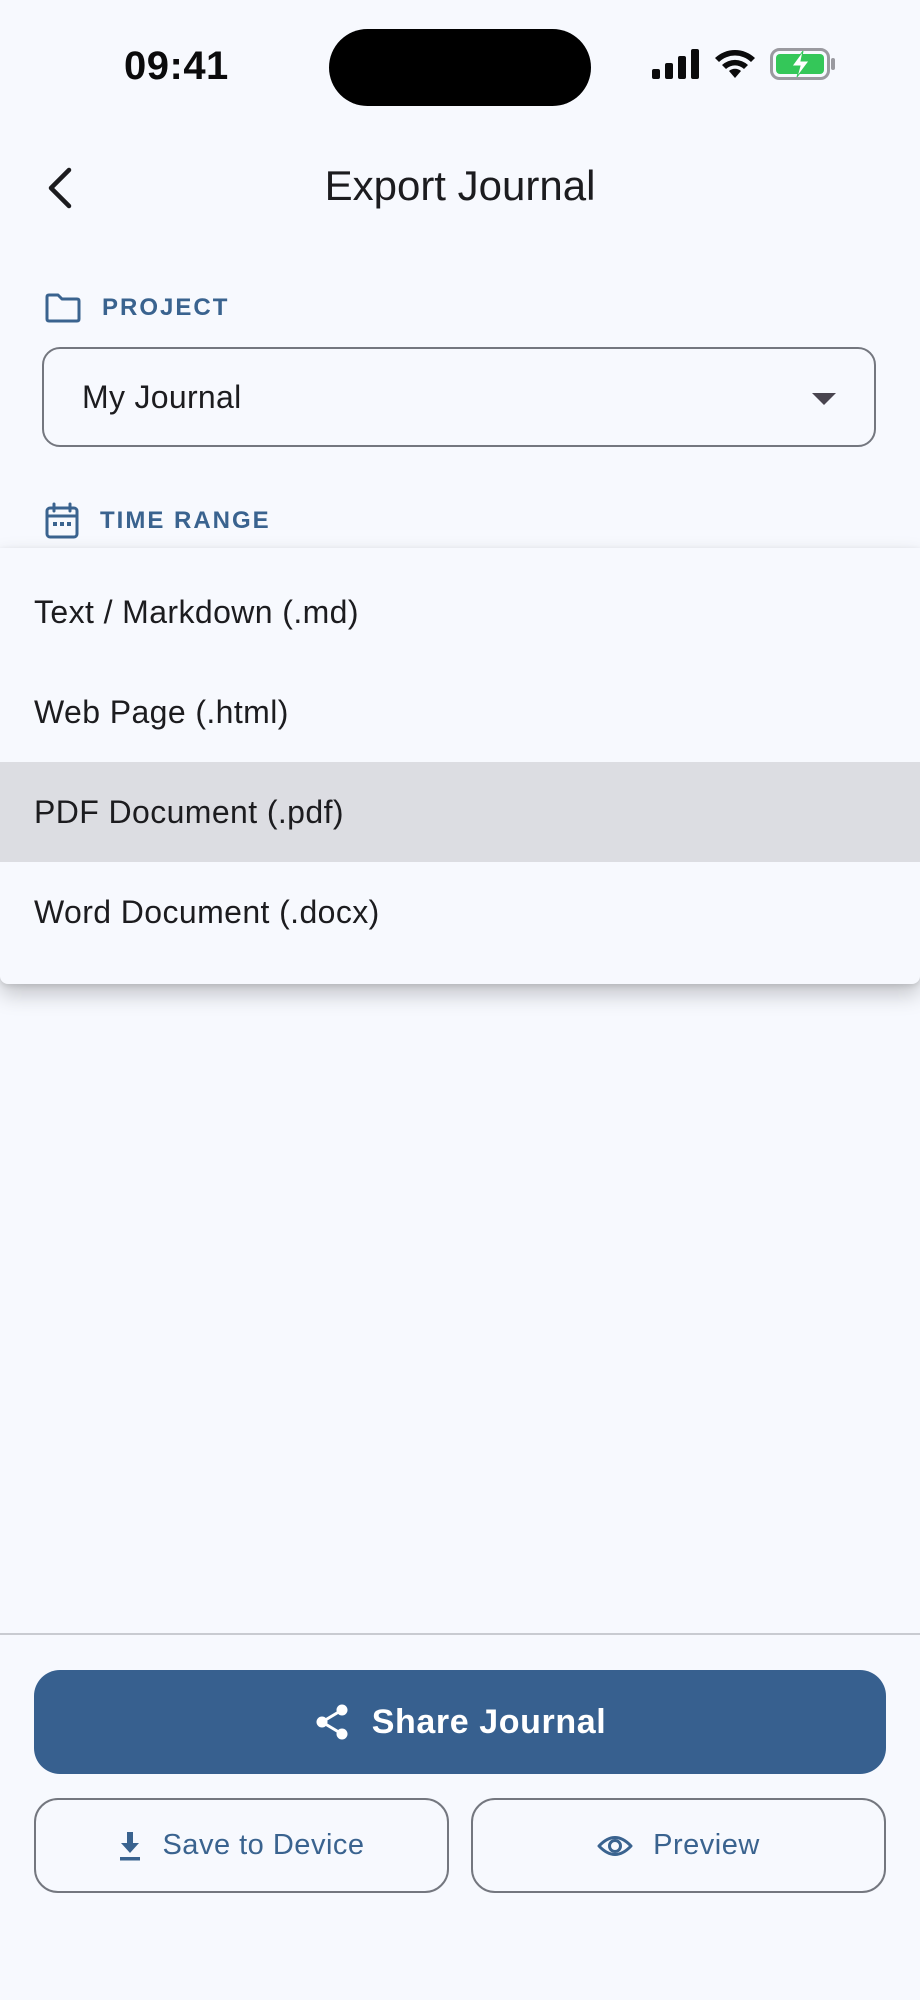 The image size is (920, 2000). What do you see at coordinates (332, 1722) in the screenshot?
I see `share-icon` at bounding box center [332, 1722].